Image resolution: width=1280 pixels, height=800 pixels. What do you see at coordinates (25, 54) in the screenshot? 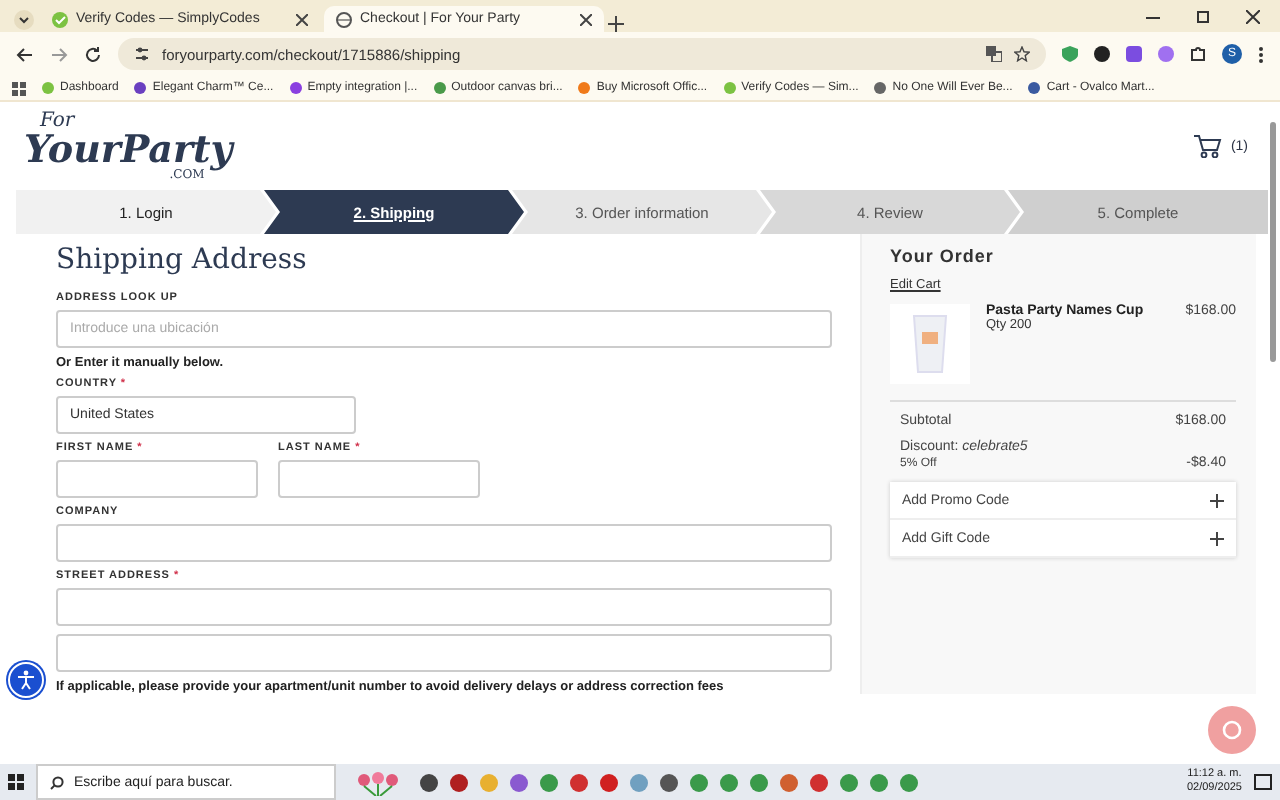
I see `back-arrow-icon` at bounding box center [25, 54].